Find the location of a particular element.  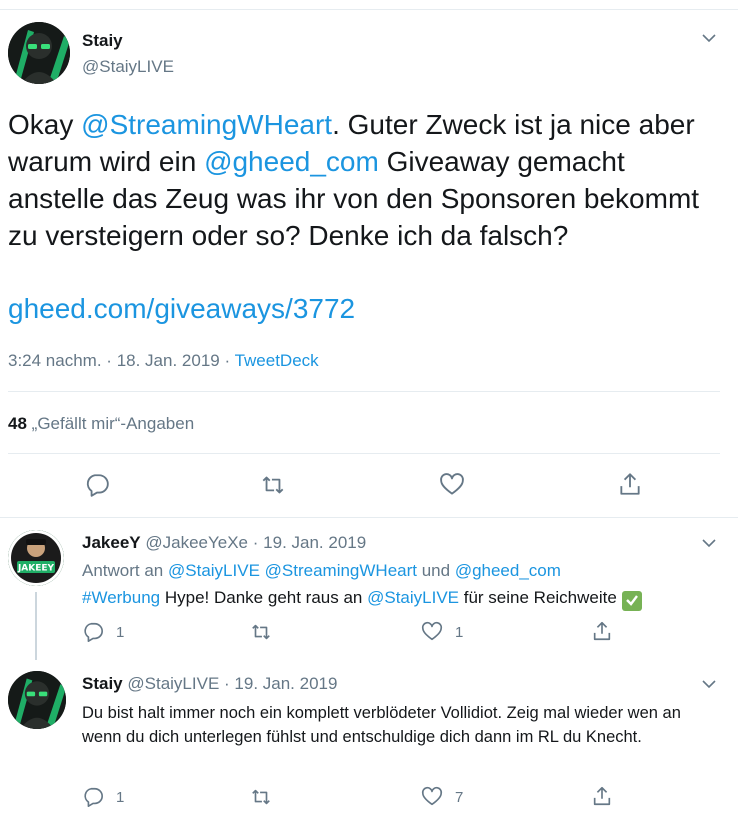

reply-button is located at coordinates (97, 485).